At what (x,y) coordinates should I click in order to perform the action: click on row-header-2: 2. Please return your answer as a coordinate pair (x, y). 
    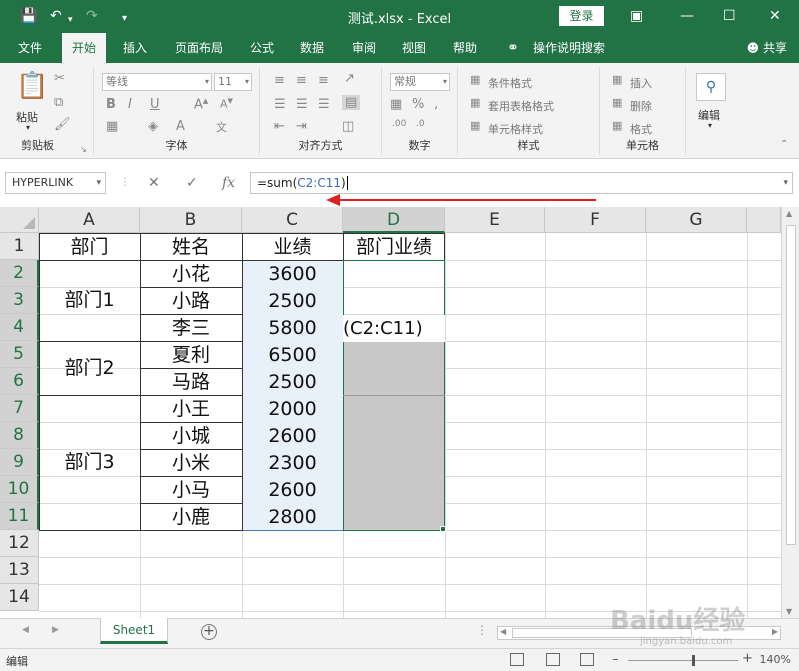
    Looking at the image, I should click on (19, 273).